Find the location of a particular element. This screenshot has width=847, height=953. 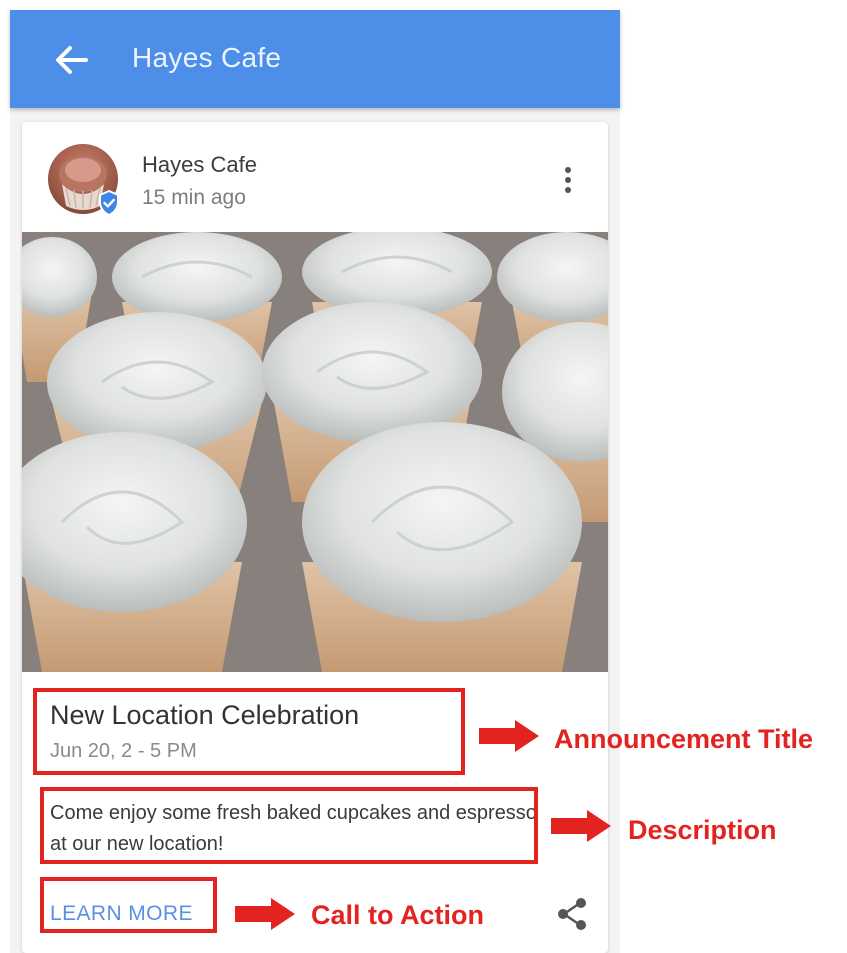

back-button is located at coordinates (71, 60).